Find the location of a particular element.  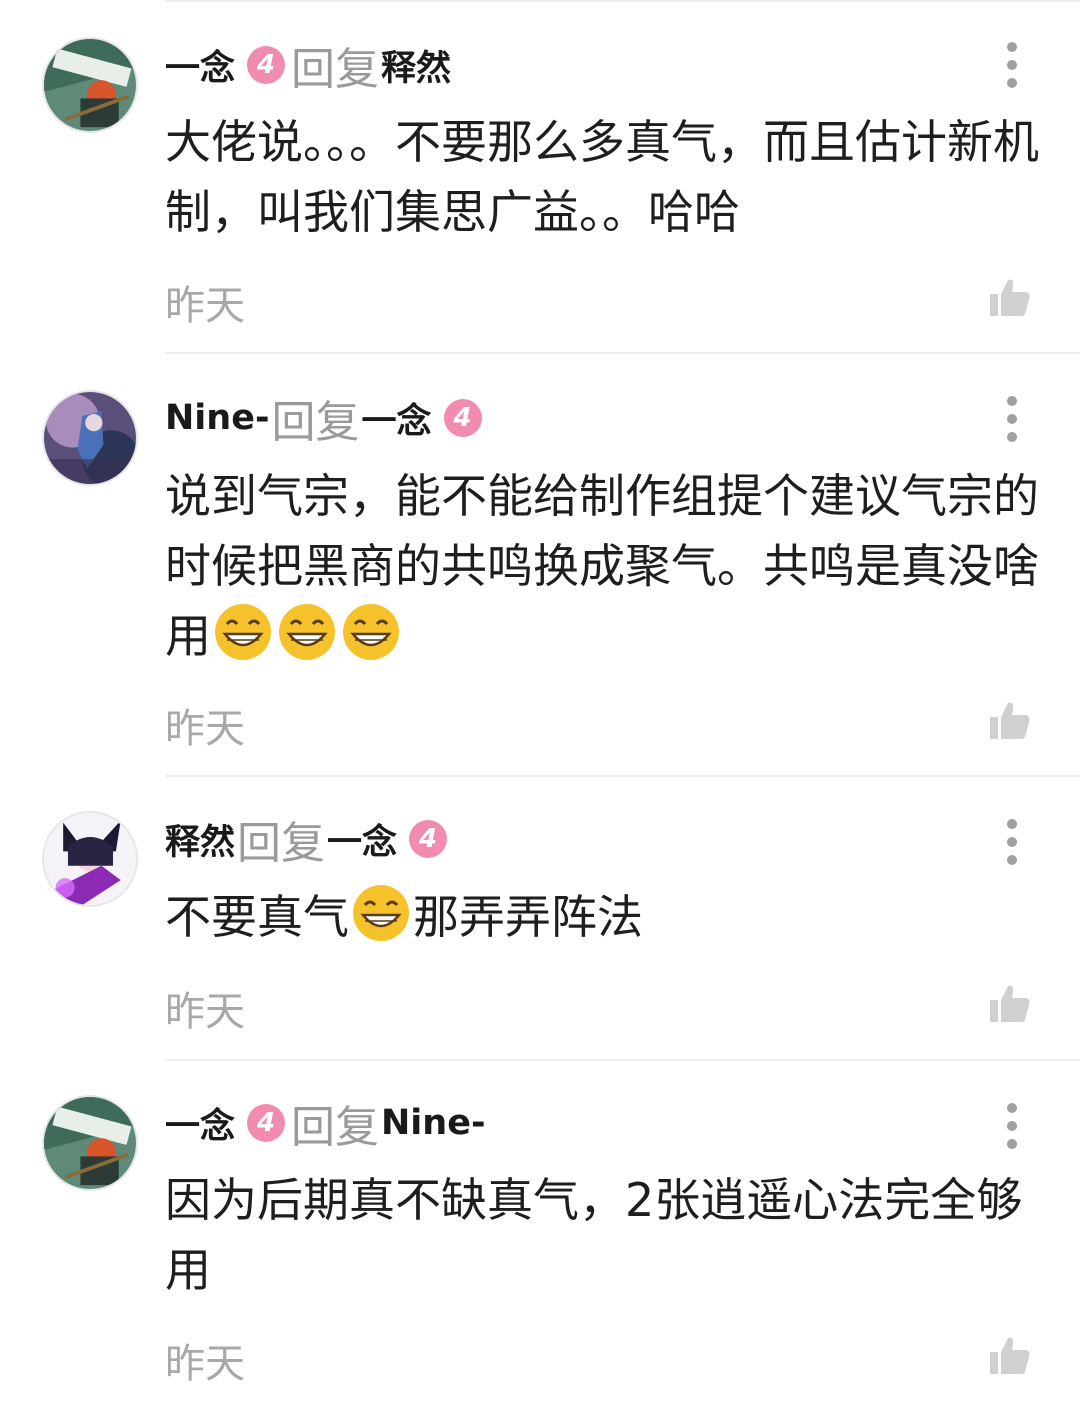

comment-header: 释然 回复 一念 4 is located at coordinates (308, 840).